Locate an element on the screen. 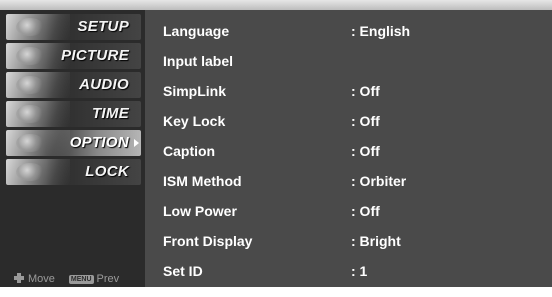  setting-row-front-display: Front Display : Bright is located at coordinates (353, 242).